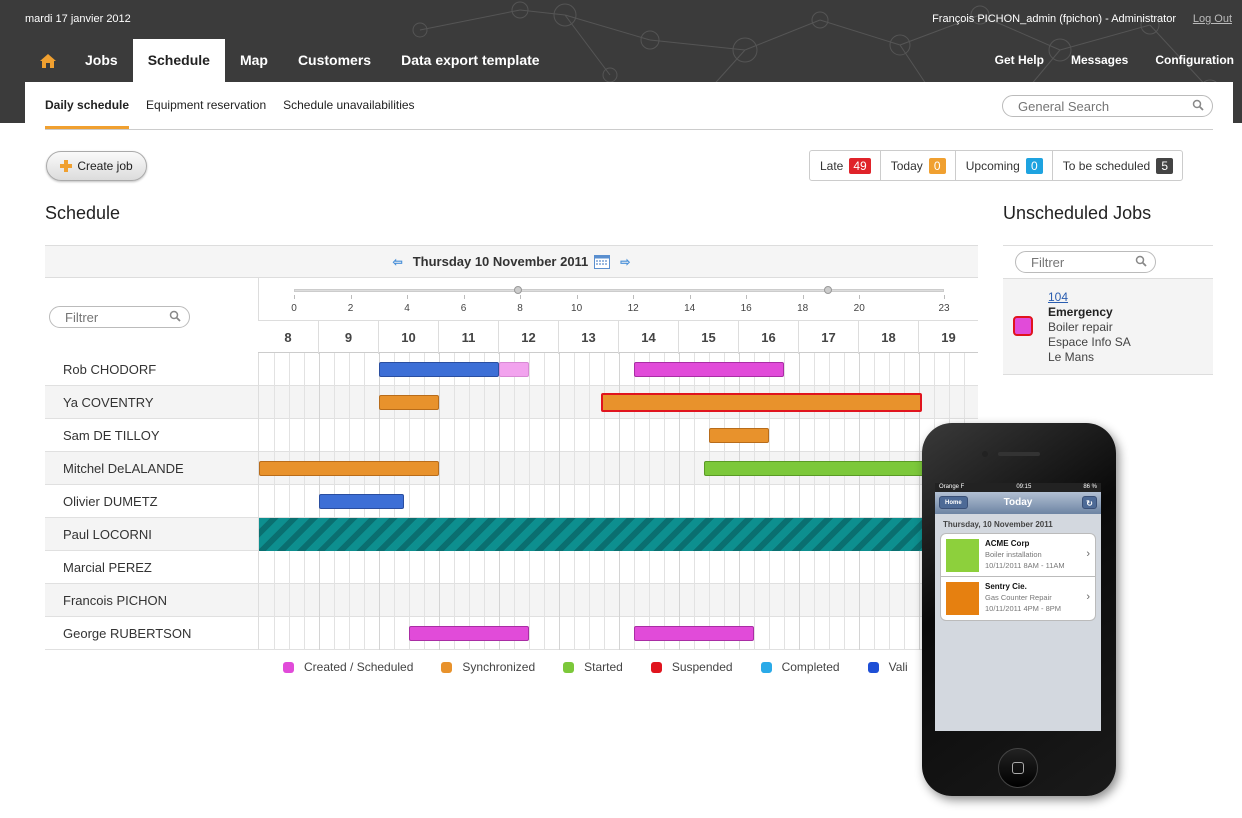 This screenshot has width=1242, height=818. What do you see at coordinates (1014, 60) in the screenshot?
I see `get-help-link: Get Help` at bounding box center [1014, 60].